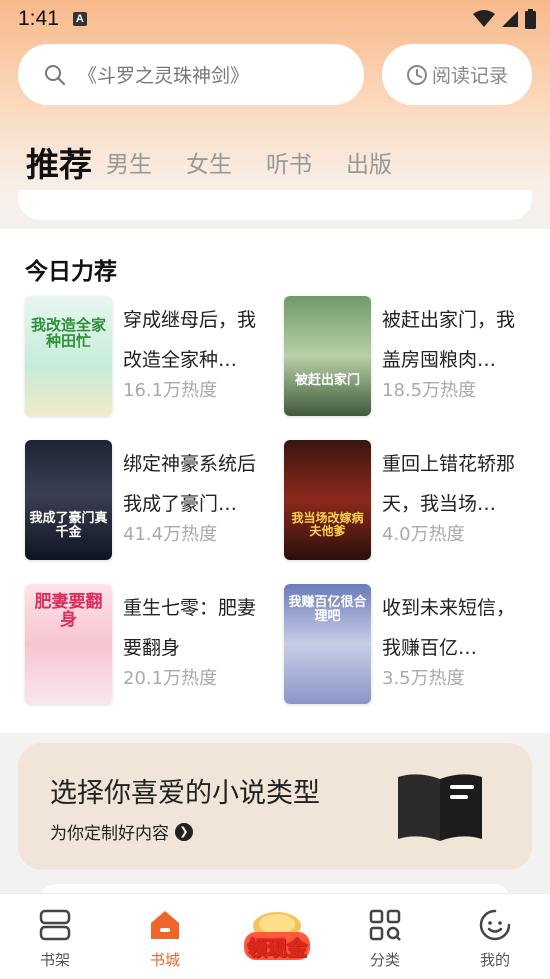 This screenshot has width=550, height=979. What do you see at coordinates (170, 534) in the screenshot?
I see `book-heat: 41.4万热度` at bounding box center [170, 534].